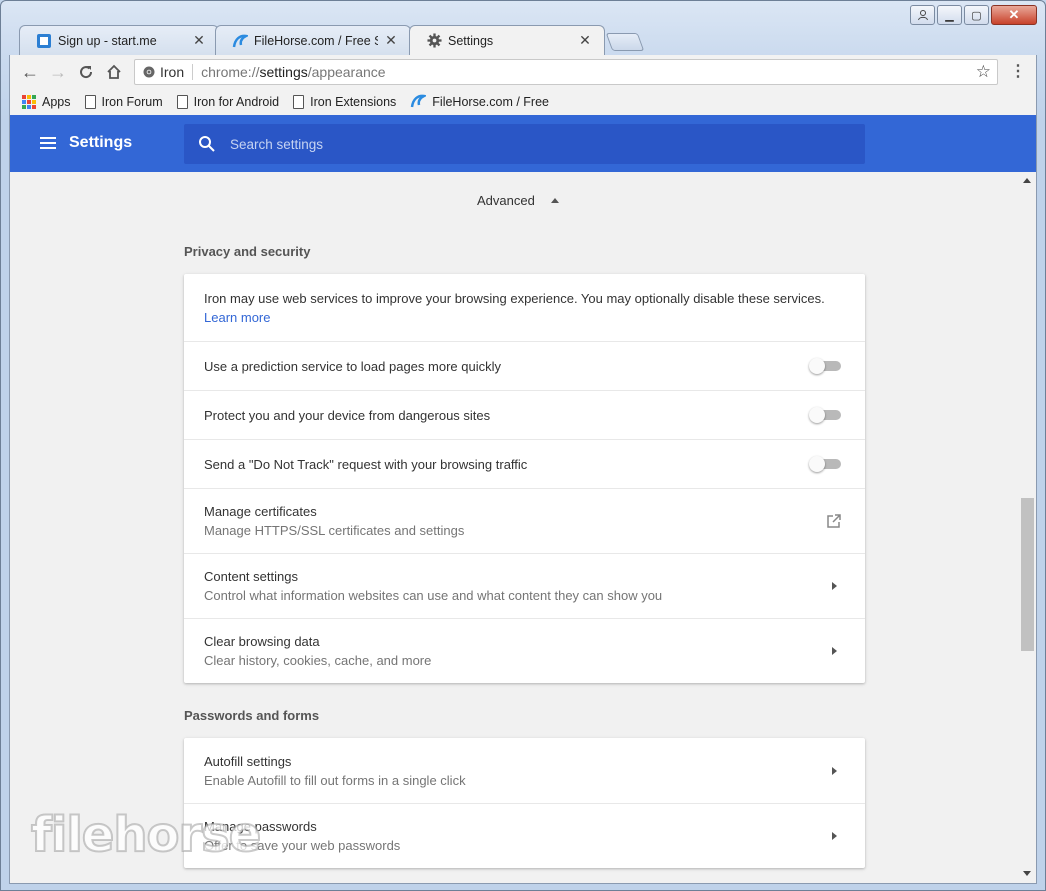 Image resolution: width=1046 pixels, height=891 pixels. I want to click on bookmark-label: Iron Extensions, so click(353, 102).